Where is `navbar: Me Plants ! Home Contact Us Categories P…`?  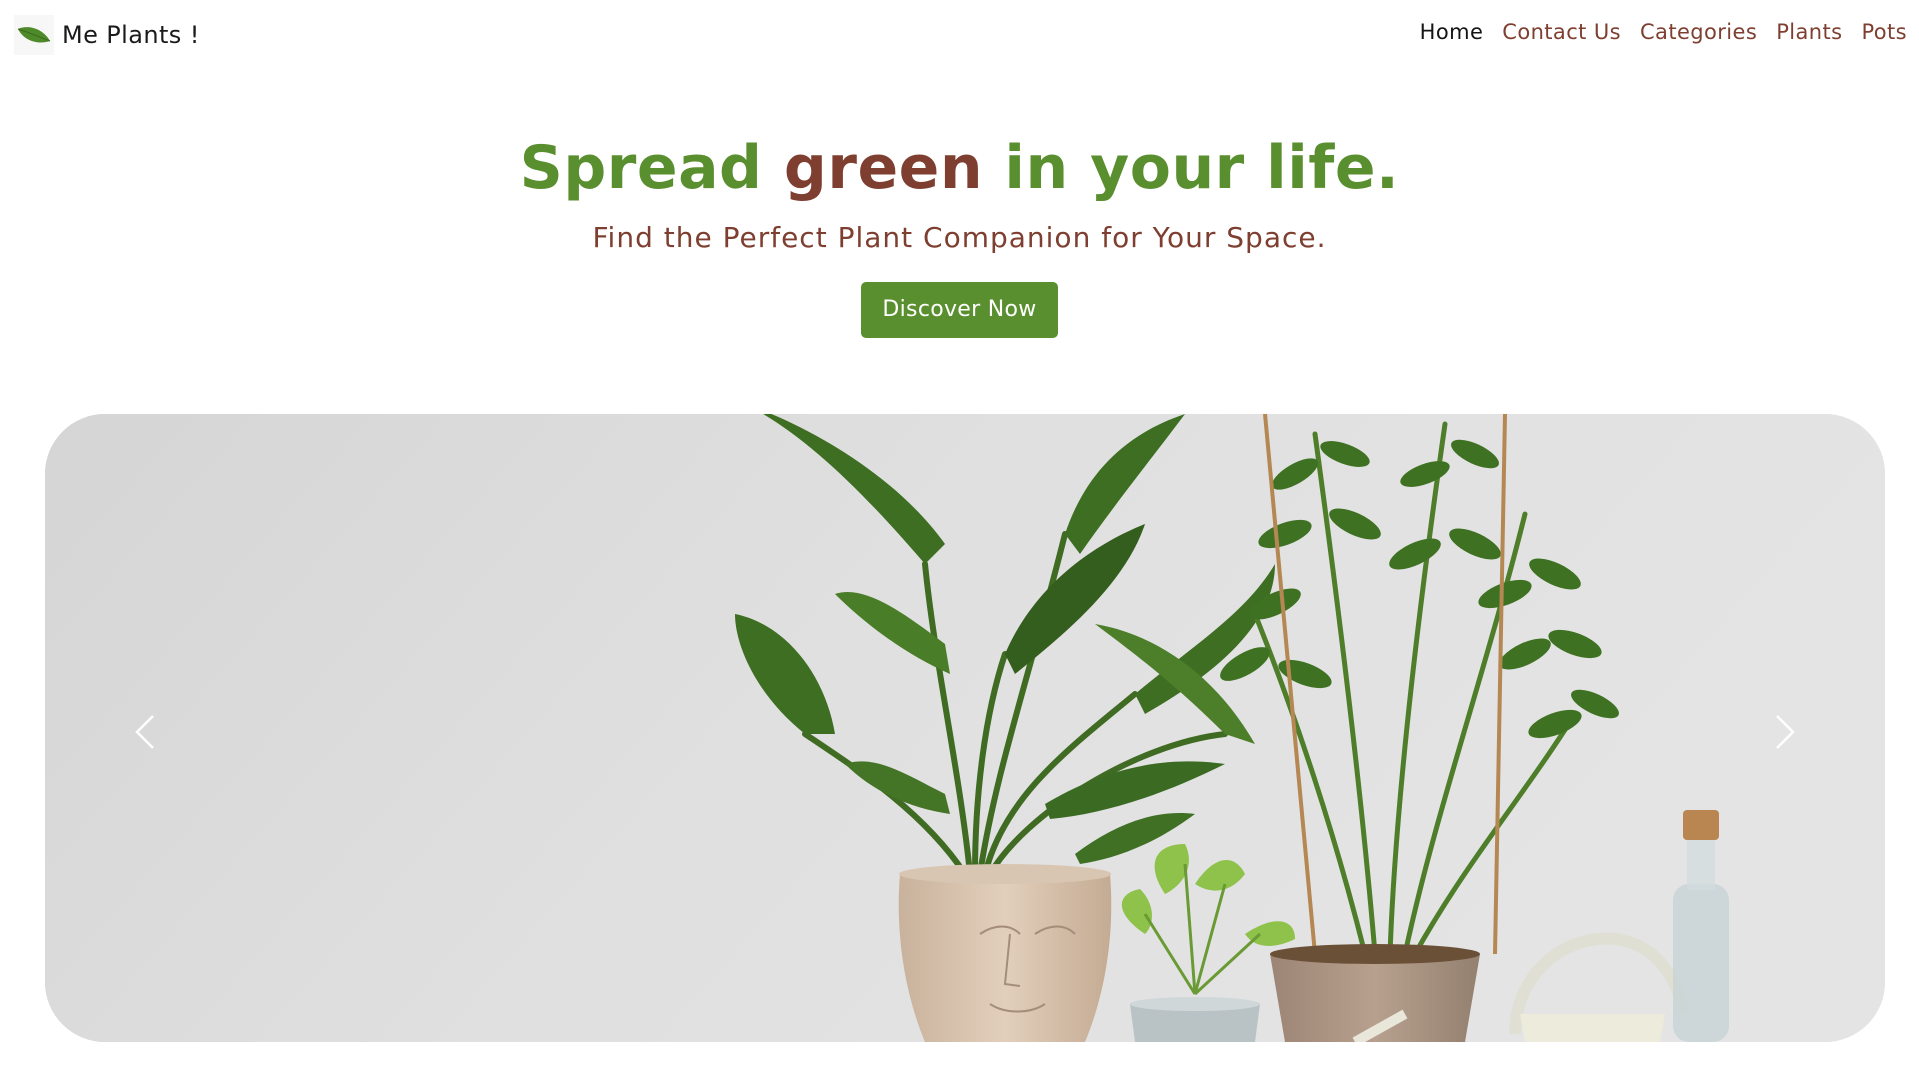 navbar: Me Plants ! Home Contact Us Categories P… is located at coordinates (959, 35).